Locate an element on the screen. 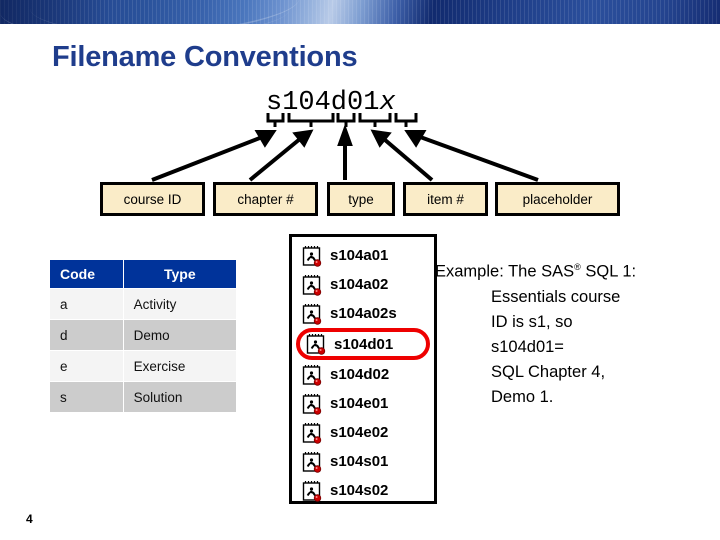  list-item: s104a02 is located at coordinates (366, 284).